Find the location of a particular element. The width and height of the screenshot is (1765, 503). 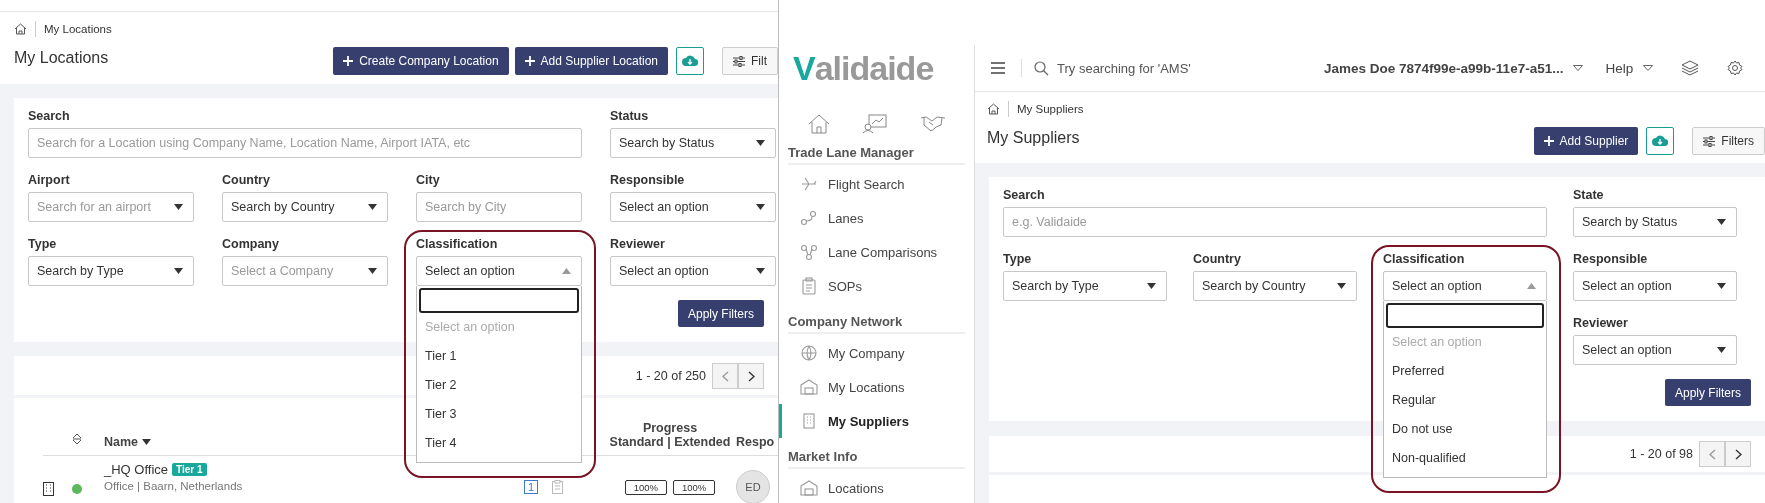

add-button: Add Supplier Location is located at coordinates (591, 61).